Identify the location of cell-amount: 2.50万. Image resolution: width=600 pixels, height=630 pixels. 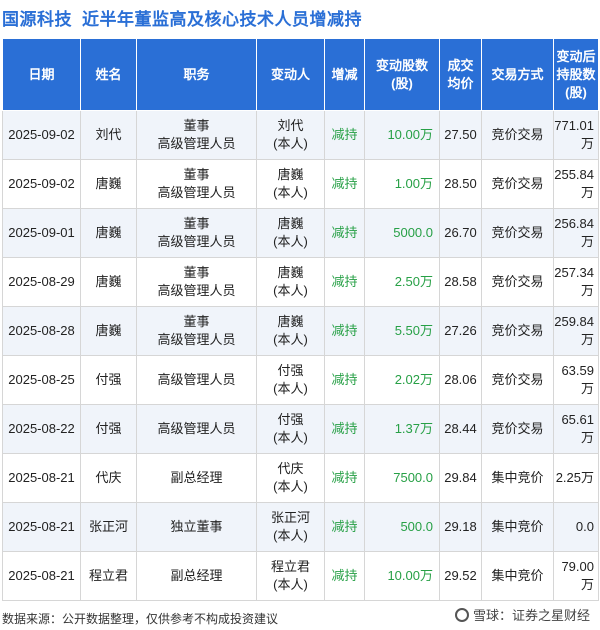
(402, 282).